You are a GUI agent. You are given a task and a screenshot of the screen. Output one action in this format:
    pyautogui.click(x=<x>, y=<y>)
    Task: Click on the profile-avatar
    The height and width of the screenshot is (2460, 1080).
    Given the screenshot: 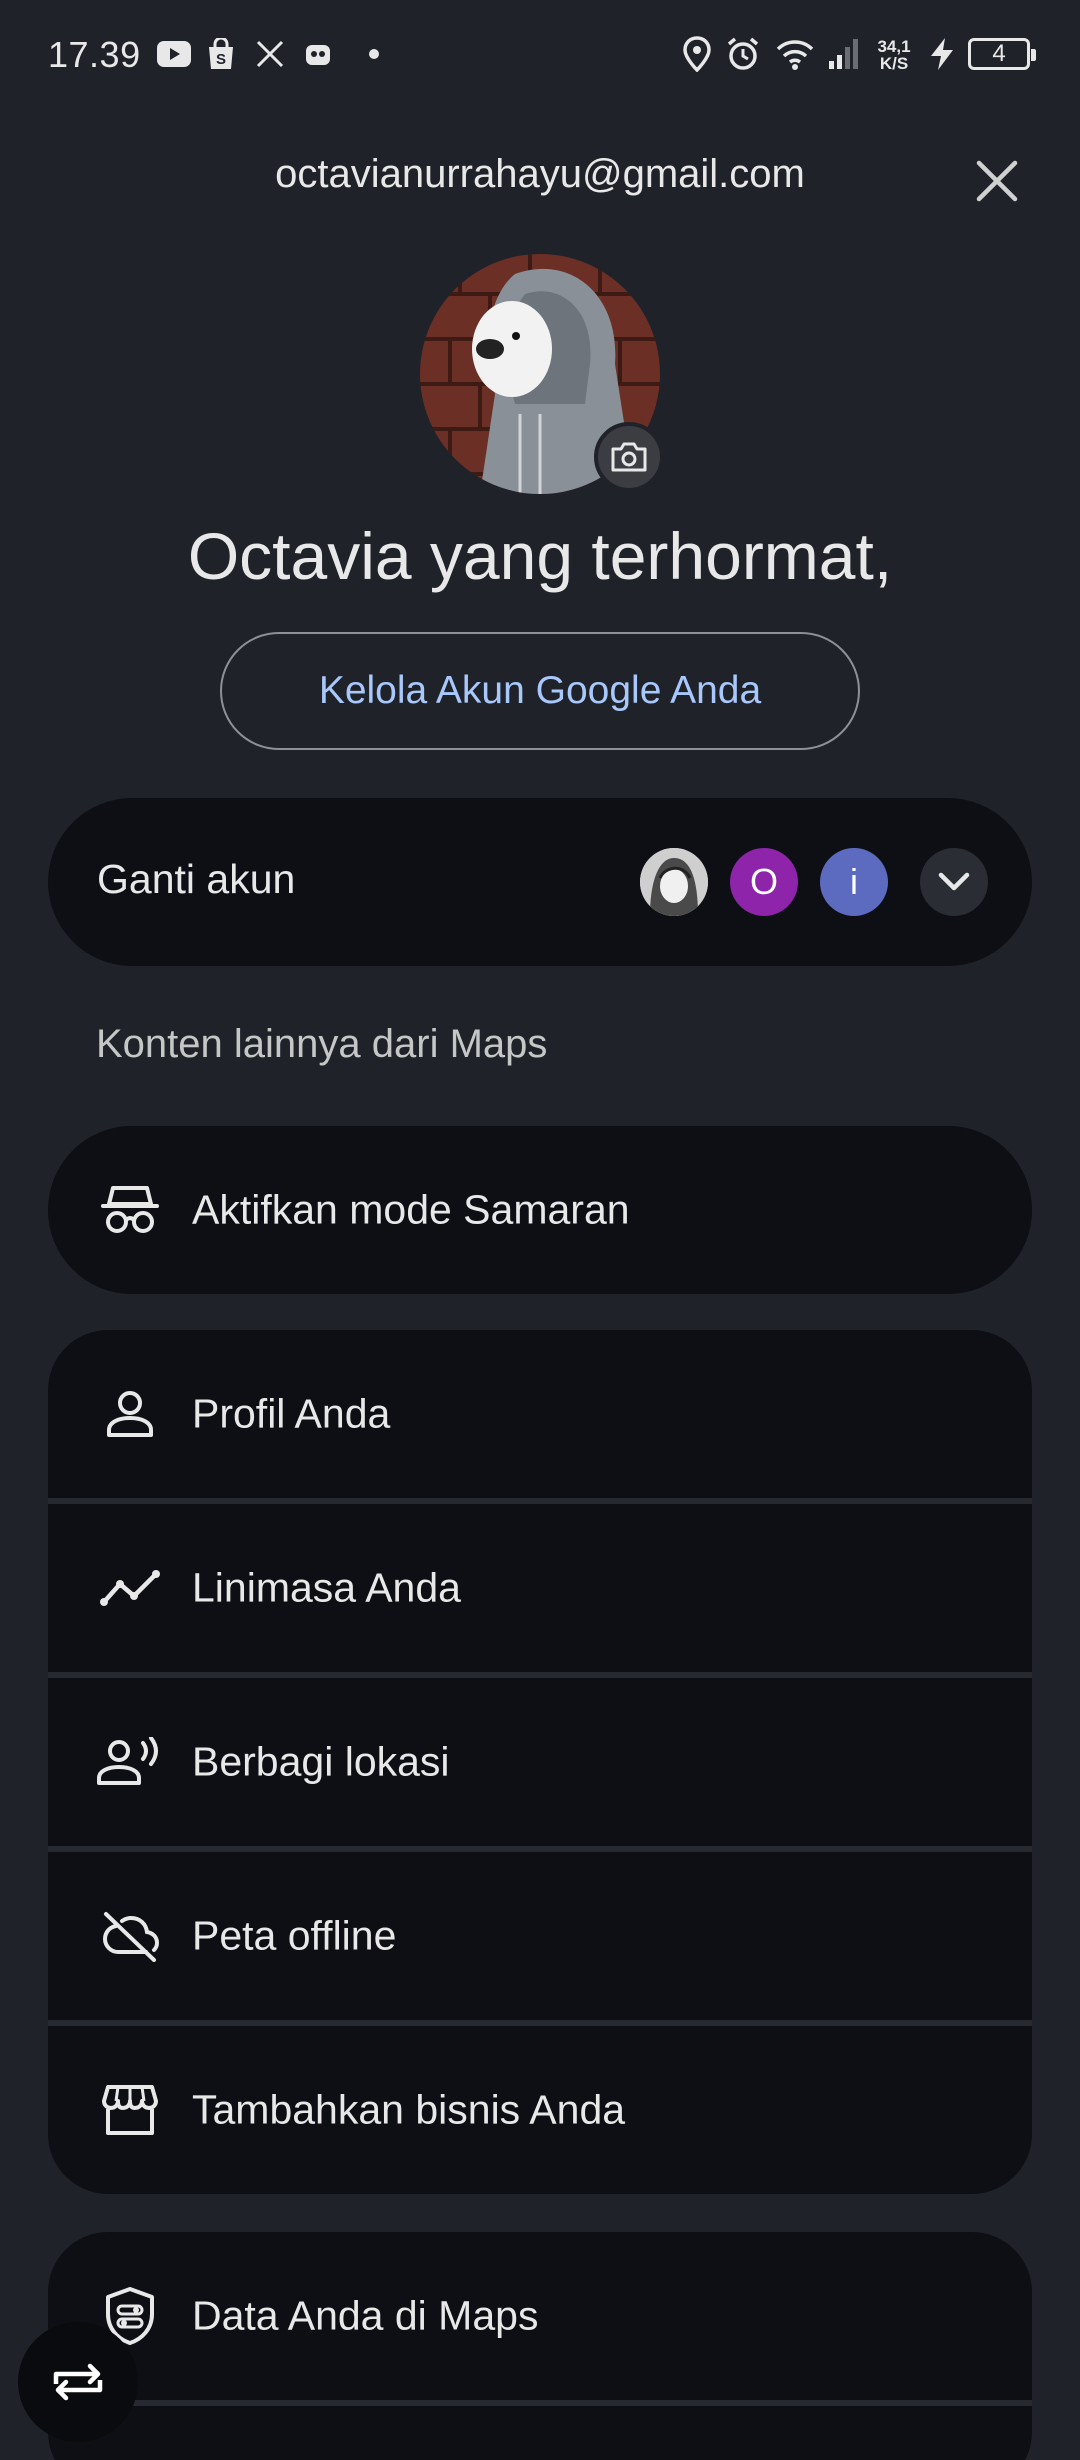 What is the action you would take?
    pyautogui.click(x=542, y=374)
    